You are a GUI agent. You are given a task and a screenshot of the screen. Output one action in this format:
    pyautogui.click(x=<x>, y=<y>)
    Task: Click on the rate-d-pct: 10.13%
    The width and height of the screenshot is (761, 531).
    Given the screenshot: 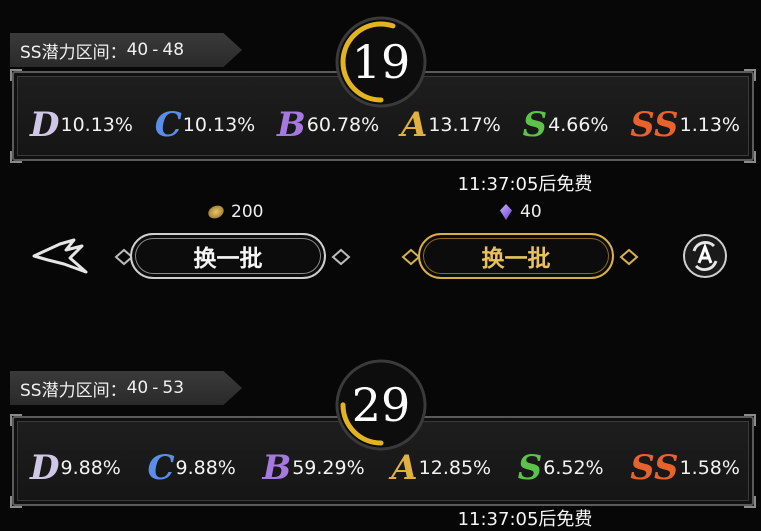 What is the action you would take?
    pyautogui.click(x=96, y=125)
    